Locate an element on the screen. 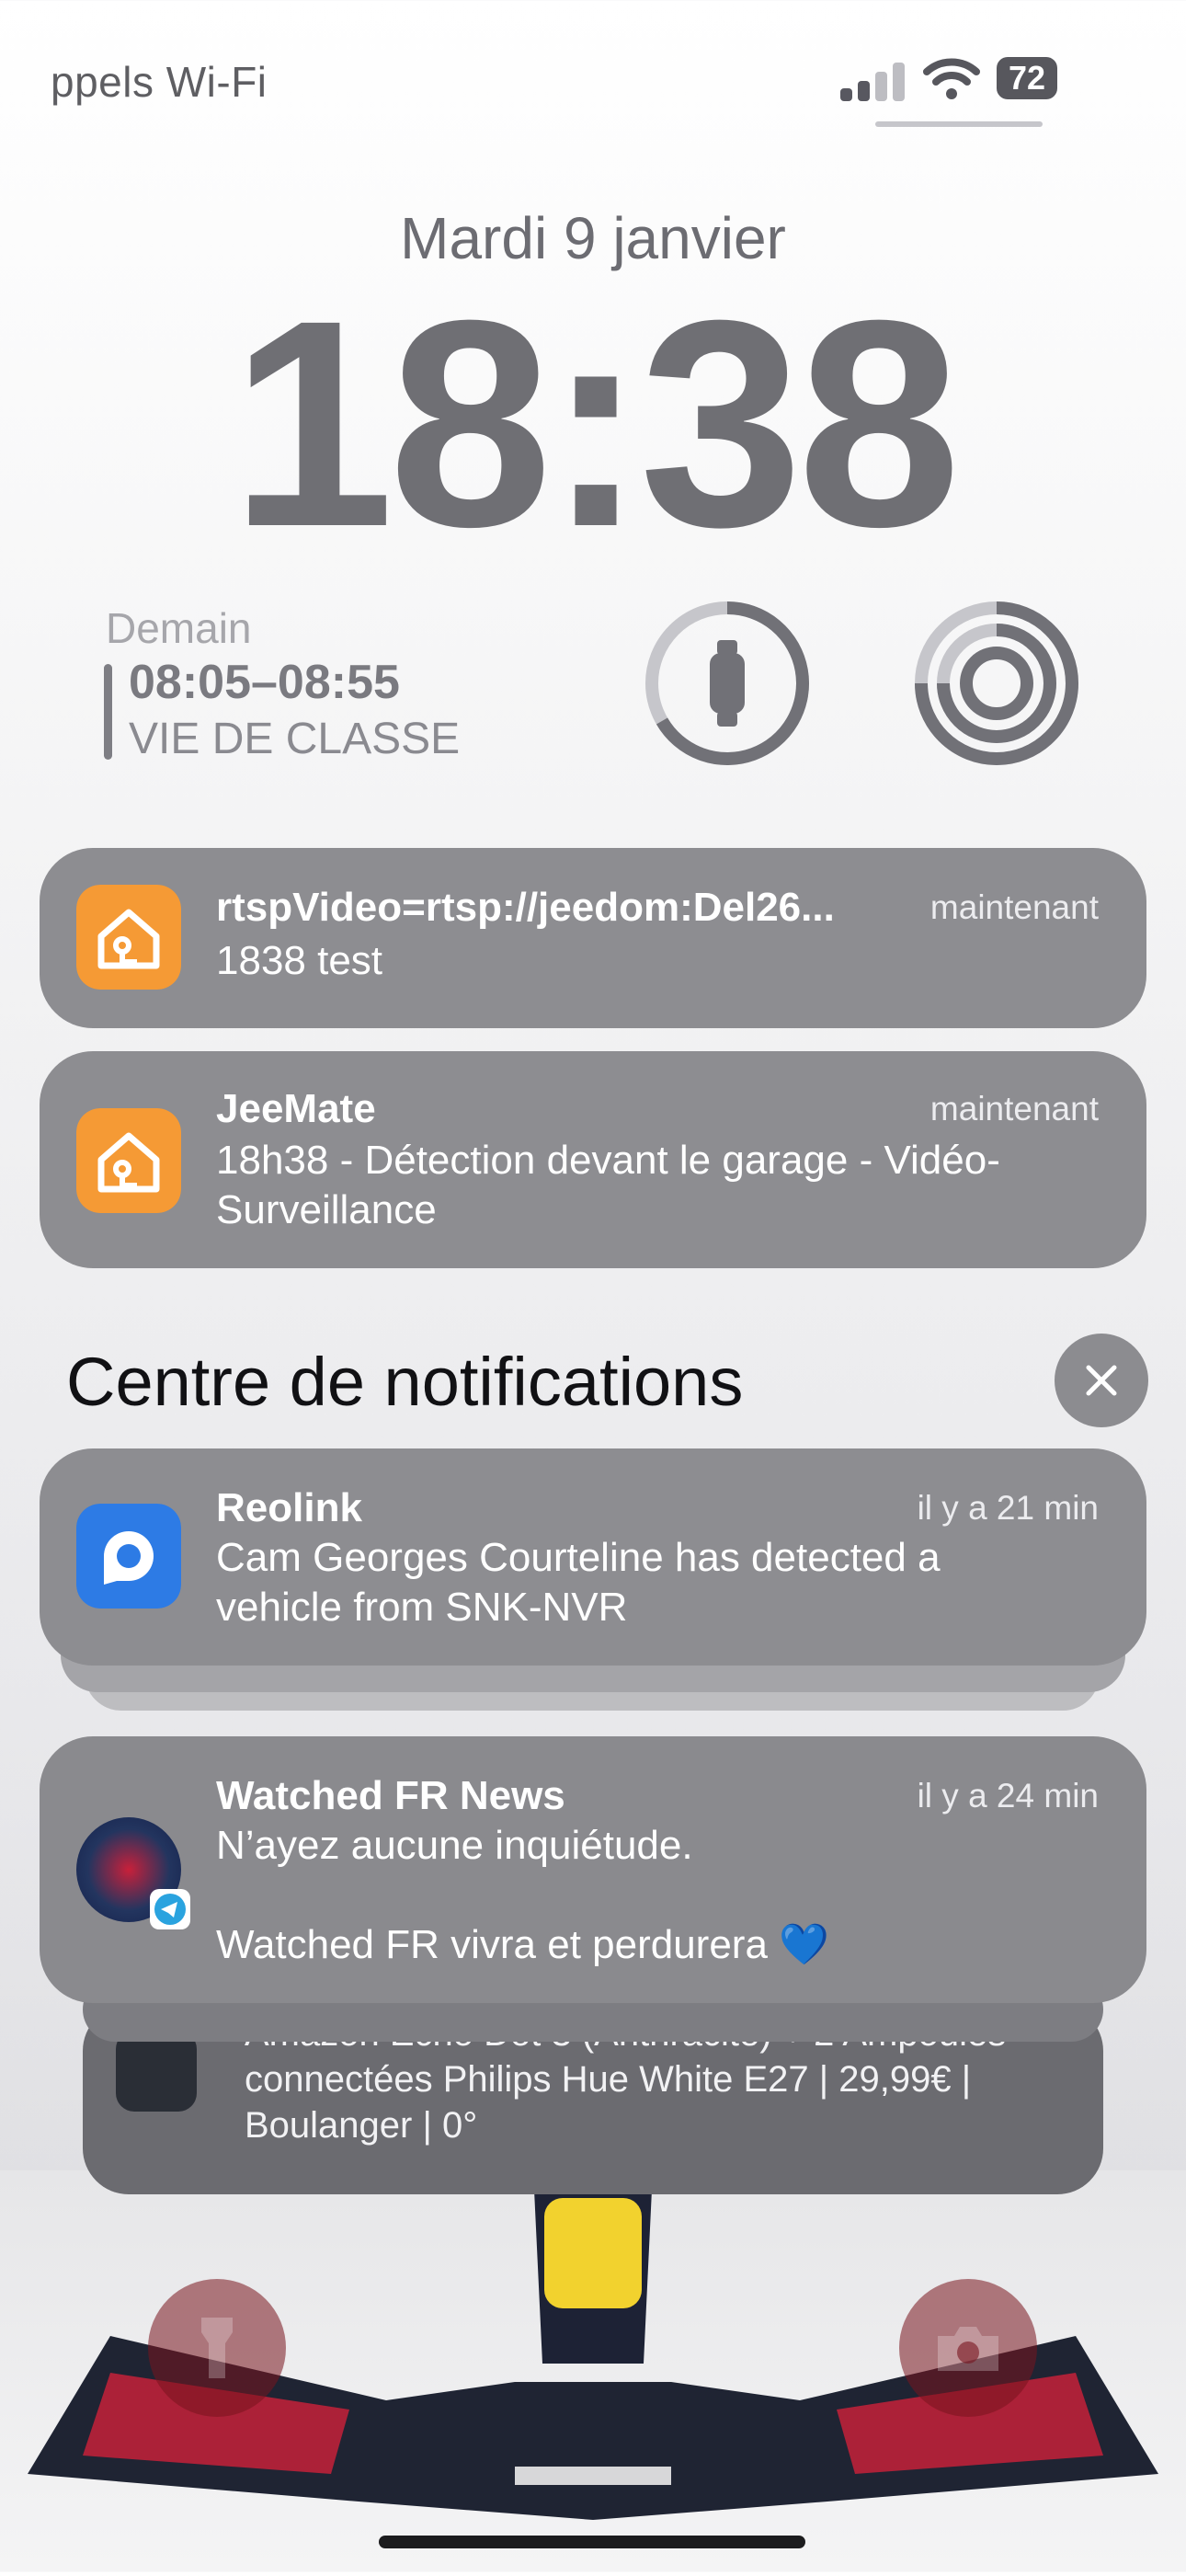 The width and height of the screenshot is (1186, 2576). carrier-label: ppels Wi-Fi is located at coordinates (159, 82).